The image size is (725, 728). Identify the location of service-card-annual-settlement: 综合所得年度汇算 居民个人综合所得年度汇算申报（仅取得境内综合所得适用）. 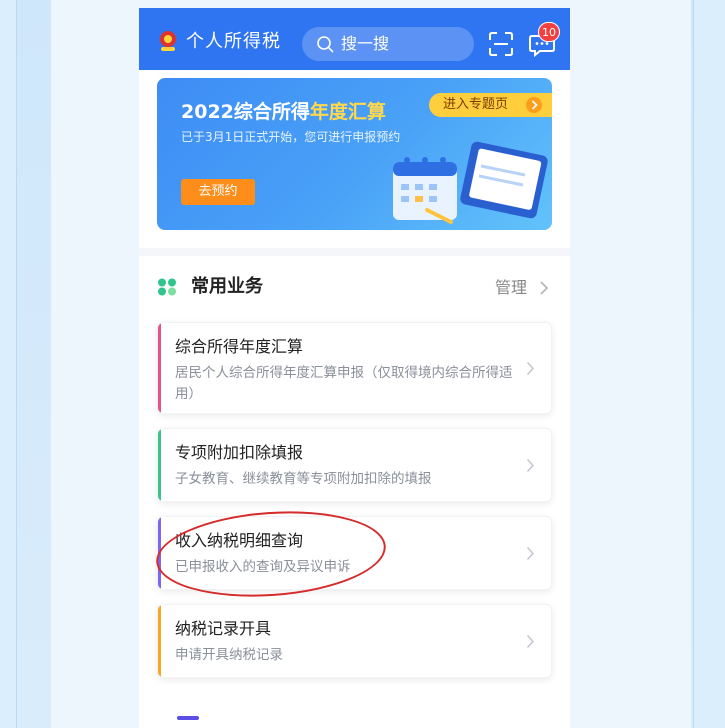
(354, 368).